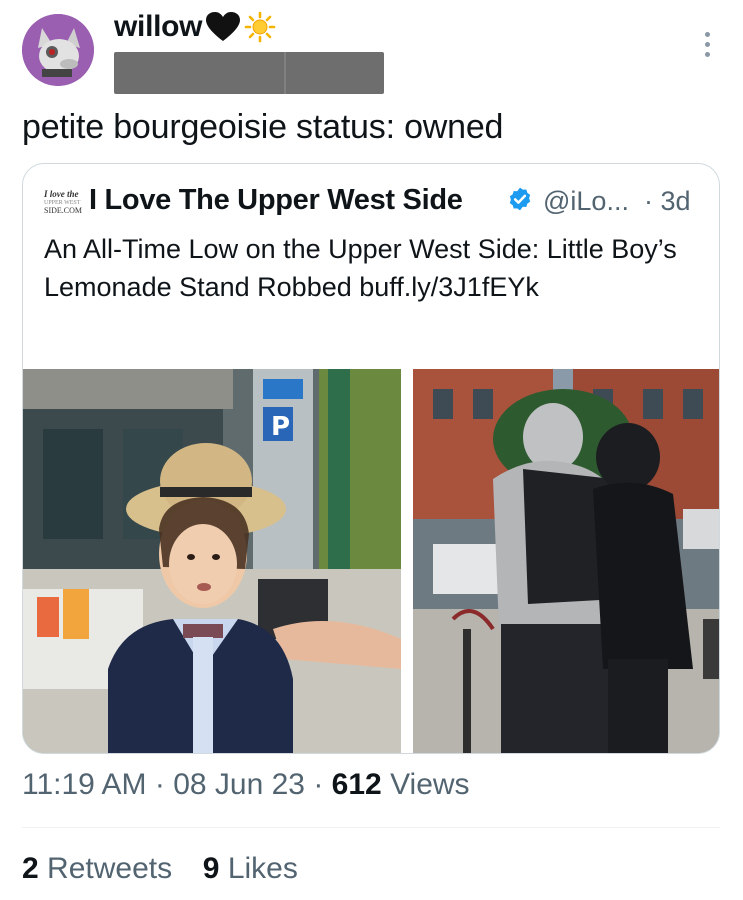 This screenshot has width=743, height=900. I want to click on divider, so click(371, 827).